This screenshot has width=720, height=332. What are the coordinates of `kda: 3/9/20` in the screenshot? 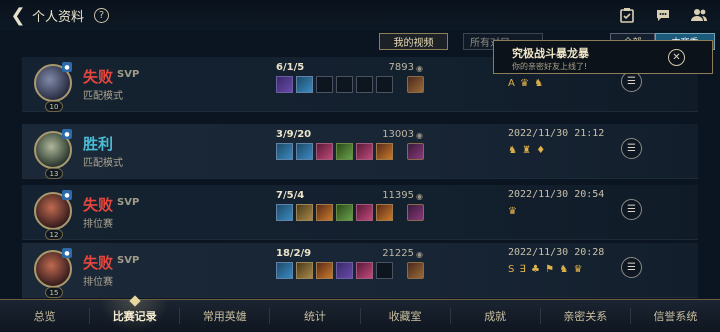 It's located at (294, 134).